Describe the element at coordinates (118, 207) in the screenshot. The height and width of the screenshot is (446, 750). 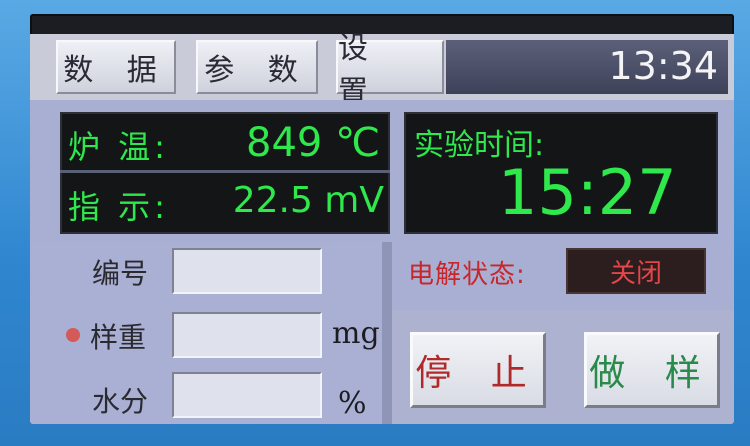
I see `indicator-label: 指 示:` at that location.